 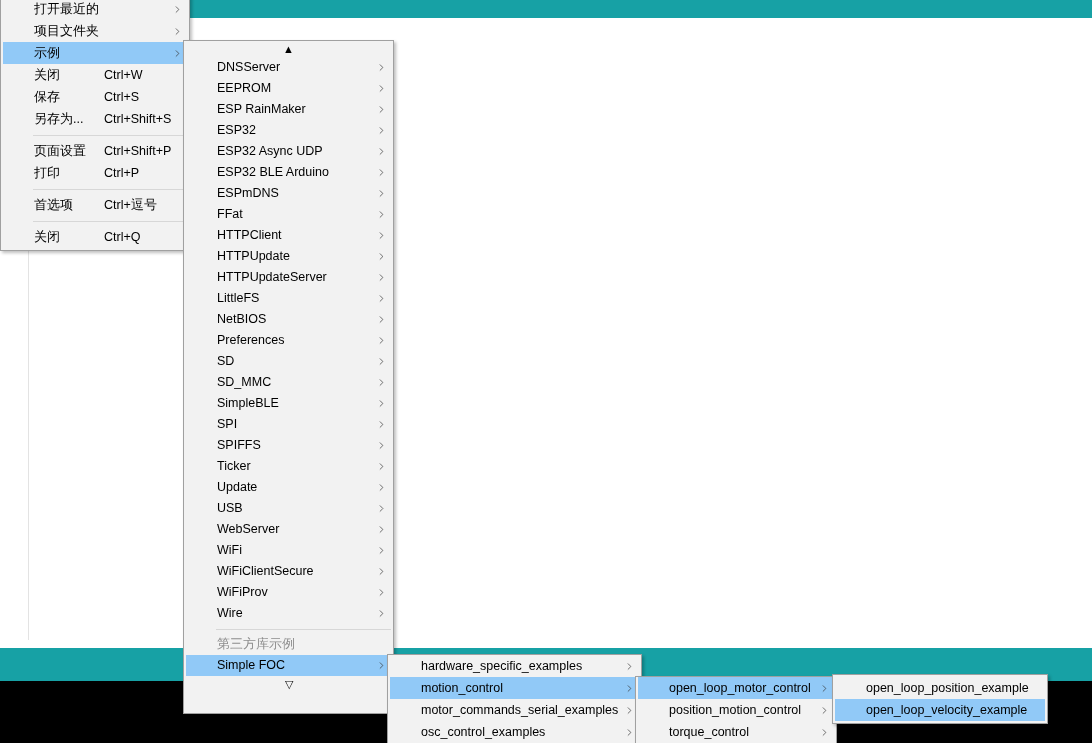 What do you see at coordinates (95, 237) in the screenshot?
I see `menu-item: 关闭 Ctrl+Q` at bounding box center [95, 237].